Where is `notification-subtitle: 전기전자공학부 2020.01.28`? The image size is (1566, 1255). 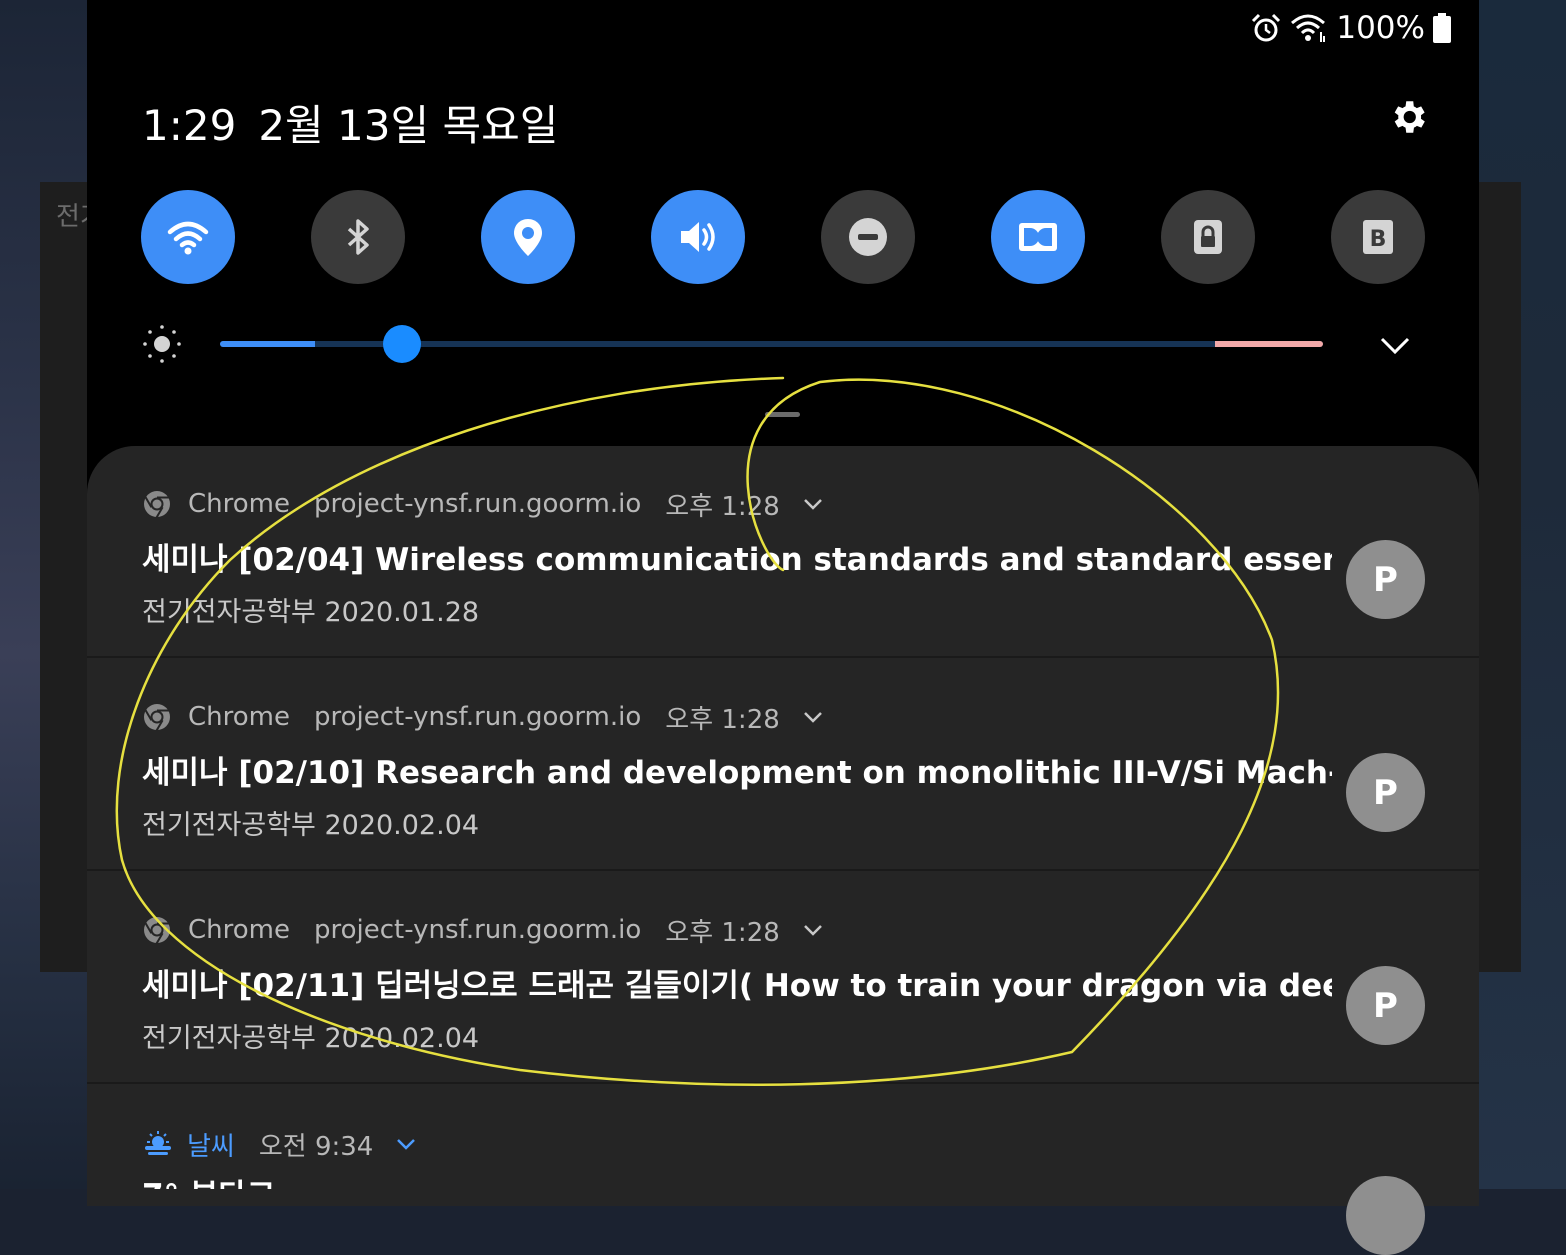 notification-subtitle: 전기전자공학부 2020.01.28 is located at coordinates (311, 612).